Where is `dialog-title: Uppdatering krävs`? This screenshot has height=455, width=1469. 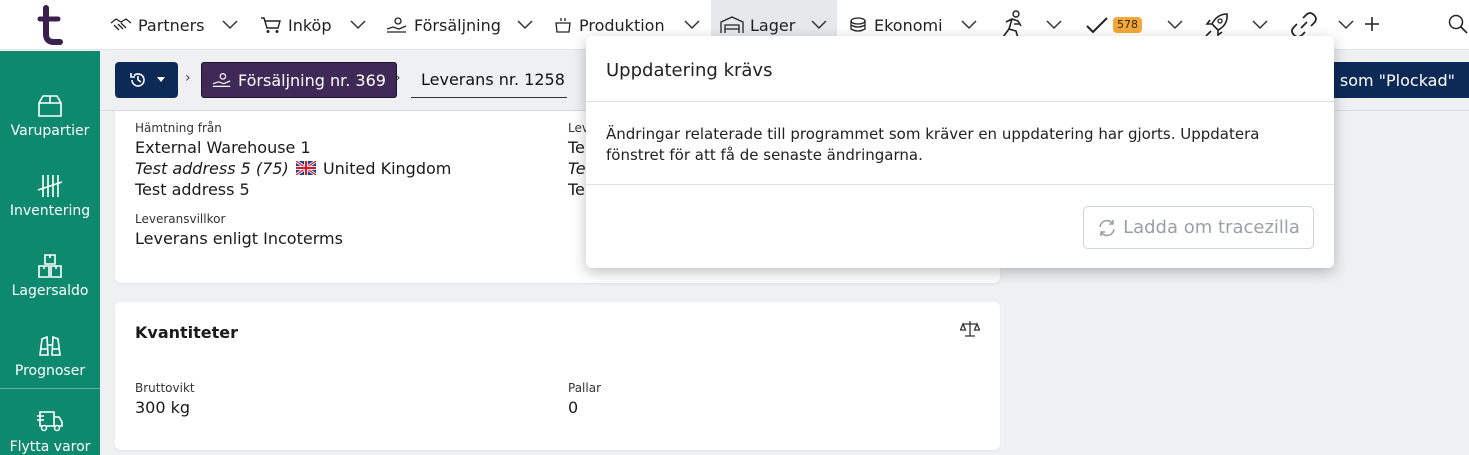 dialog-title: Uppdatering krävs is located at coordinates (689, 70).